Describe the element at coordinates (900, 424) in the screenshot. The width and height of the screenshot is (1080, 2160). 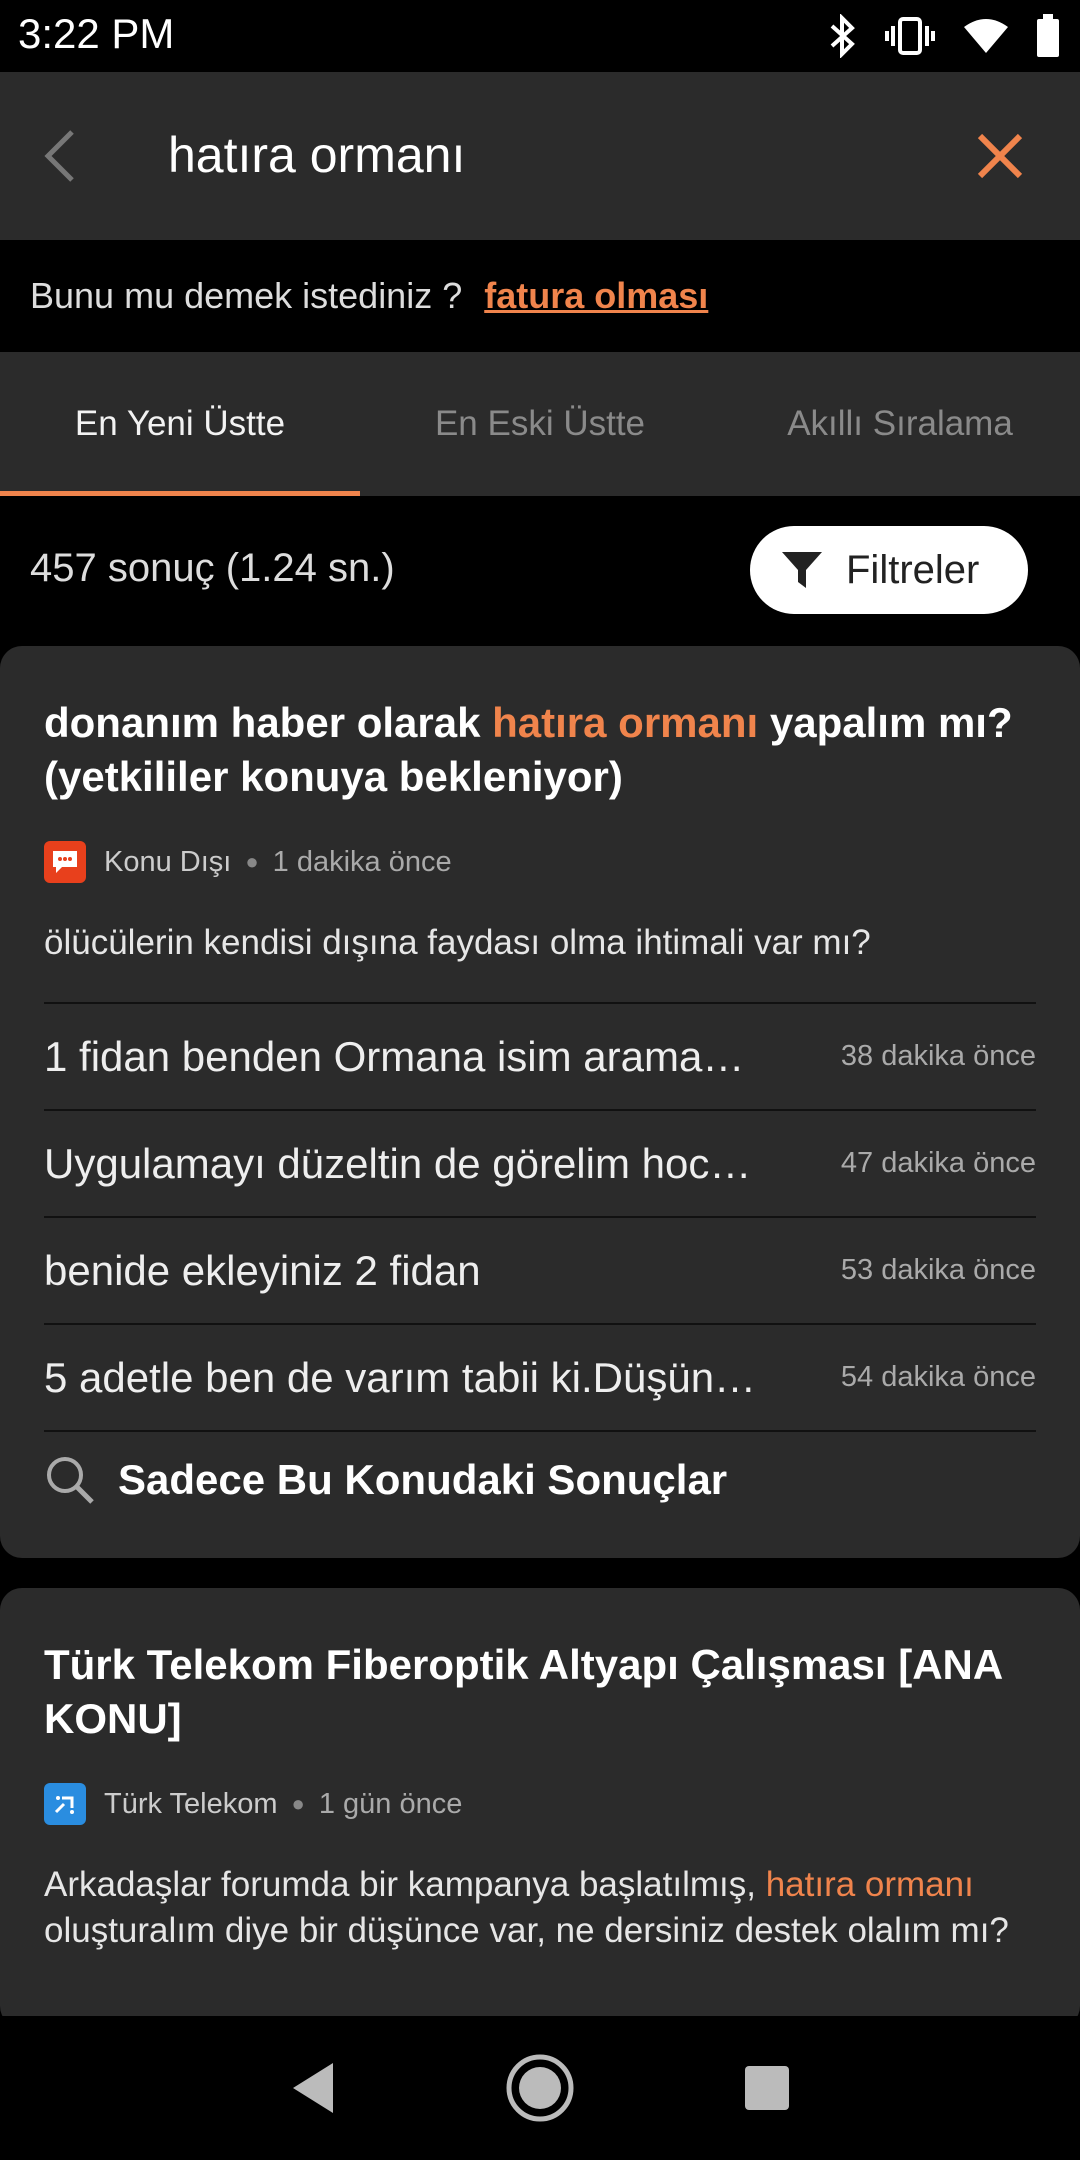
I see `tab-smart-sort: Akıllı Sıralama` at that location.